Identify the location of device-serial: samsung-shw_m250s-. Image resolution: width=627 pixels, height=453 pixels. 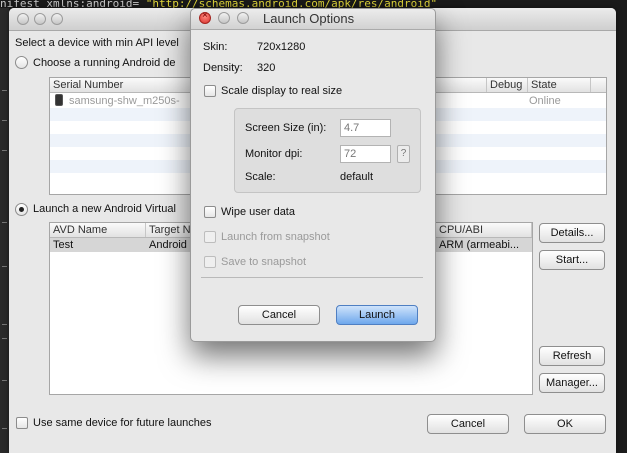
(124, 101).